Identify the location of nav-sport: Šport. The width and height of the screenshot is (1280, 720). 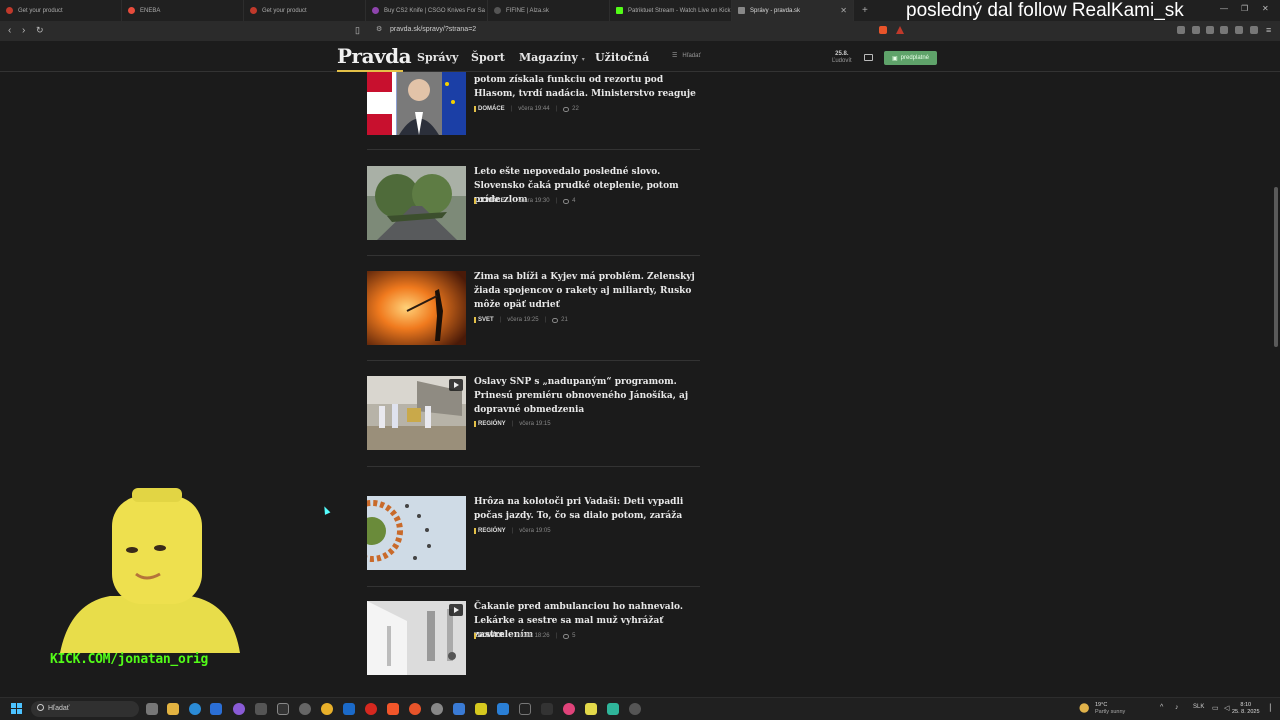
(488, 57).